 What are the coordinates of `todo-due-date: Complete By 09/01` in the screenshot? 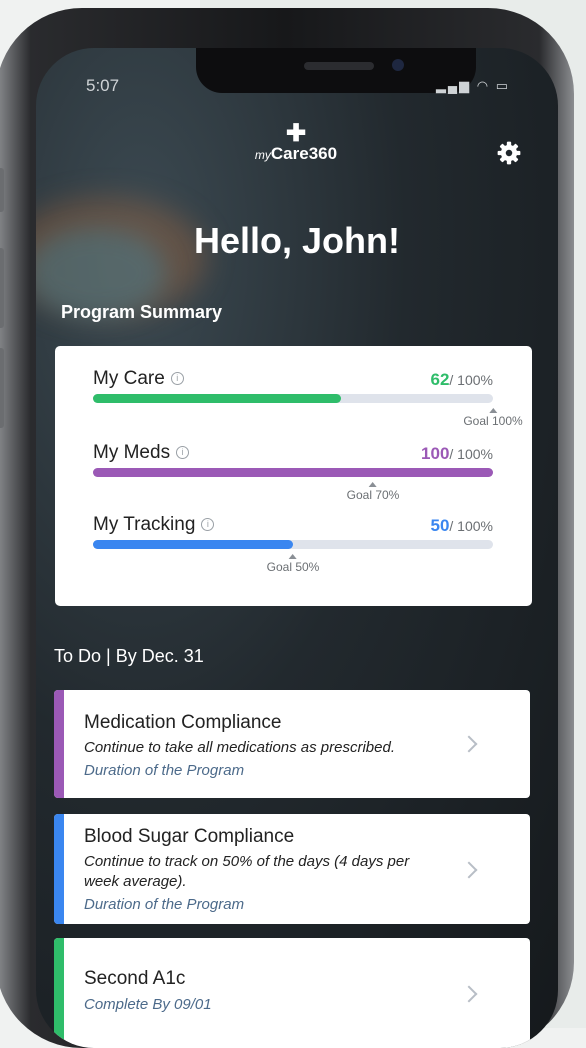 It's located at (148, 1004).